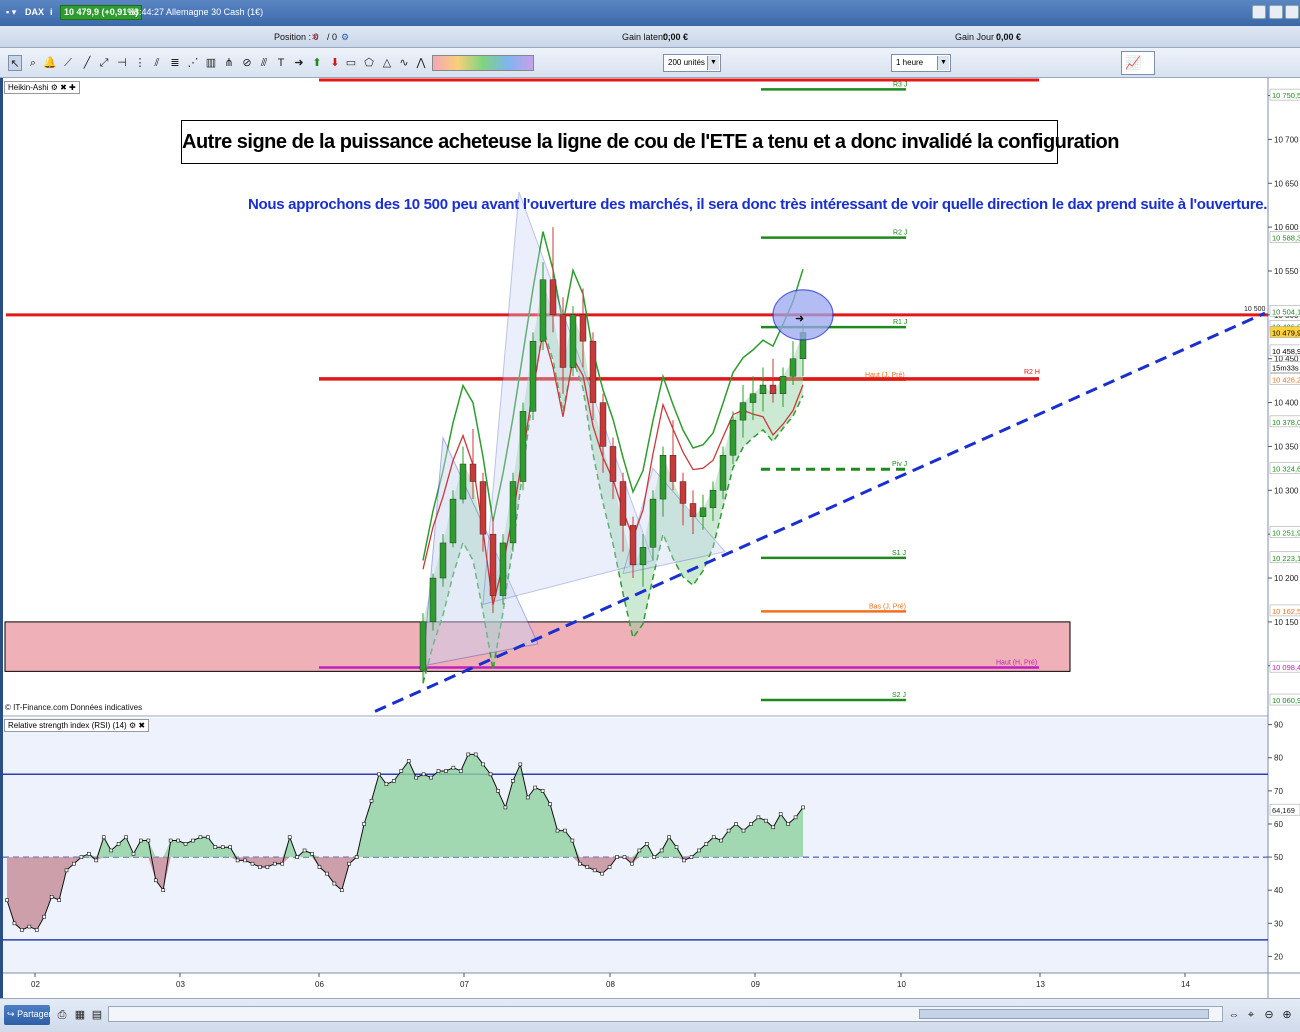 This screenshot has width=1300, height=1032. I want to click on horizontal-scrollbar, so click(665, 1014).